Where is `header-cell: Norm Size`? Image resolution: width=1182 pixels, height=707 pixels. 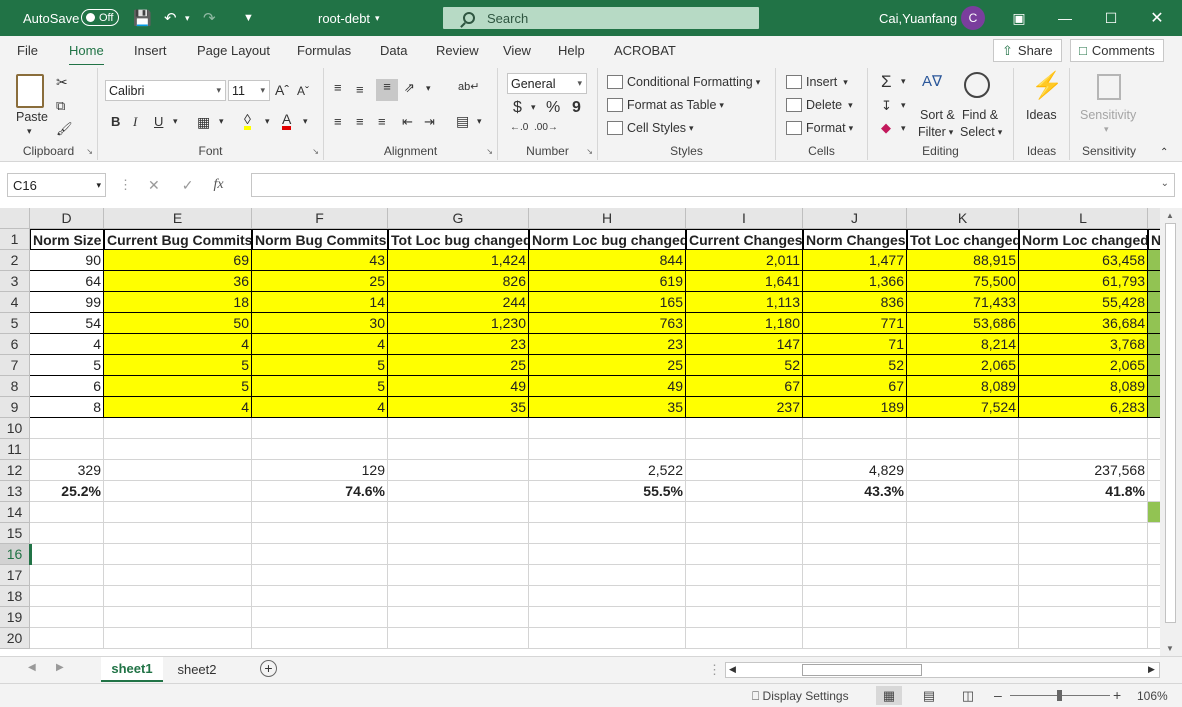
header-cell: Norm Size is located at coordinates (67, 239).